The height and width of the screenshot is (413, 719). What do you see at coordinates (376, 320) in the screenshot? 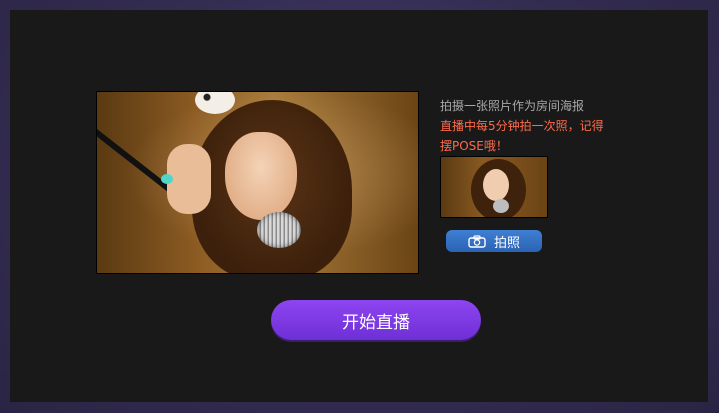
I see `start-live-button: 开始直播` at bounding box center [376, 320].